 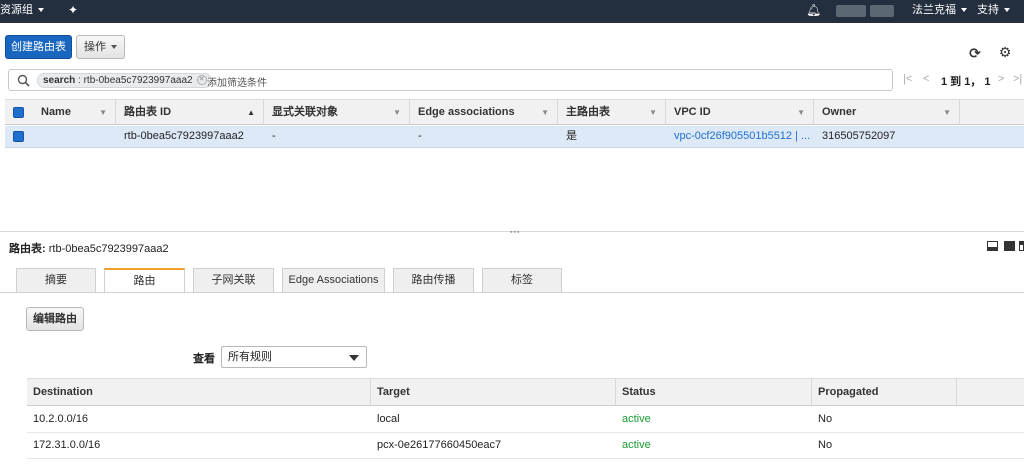 What do you see at coordinates (354, 358) in the screenshot?
I see `dropdown-icon` at bounding box center [354, 358].